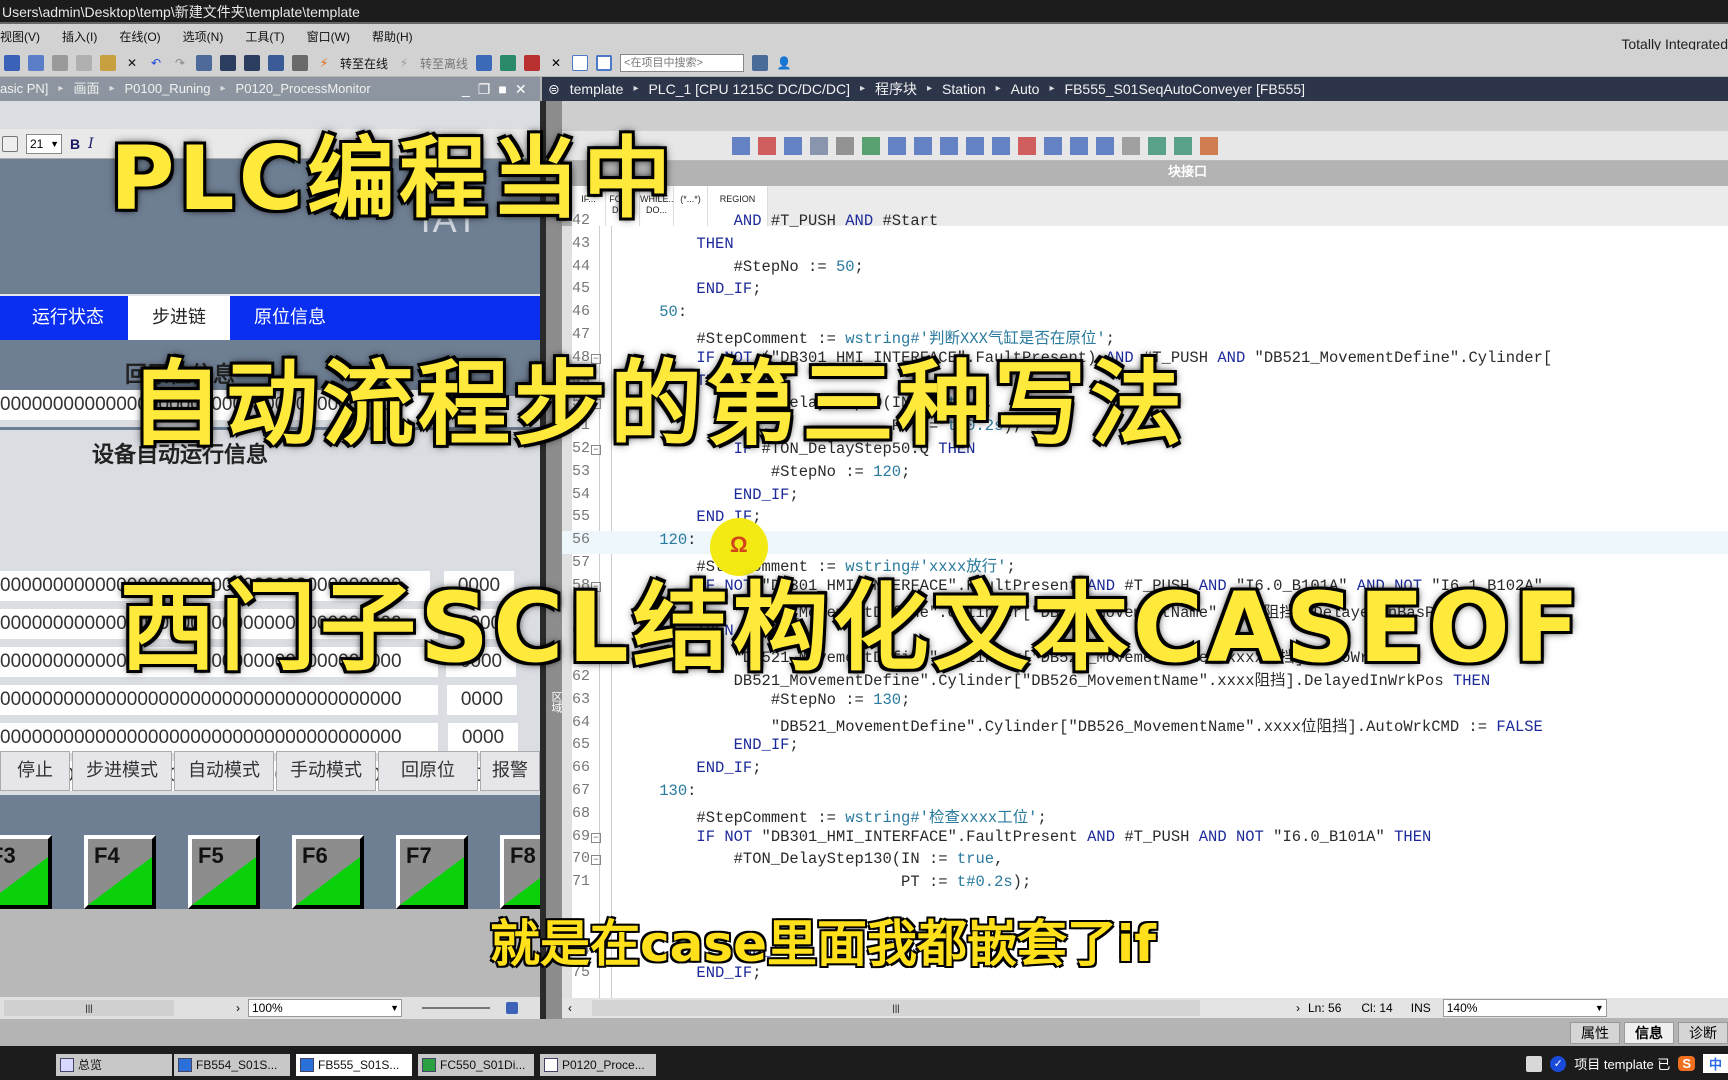 The height and width of the screenshot is (1080, 1728). Describe the element at coordinates (1187, 170) in the screenshot. I see `block-interface-label: 块接口` at that location.